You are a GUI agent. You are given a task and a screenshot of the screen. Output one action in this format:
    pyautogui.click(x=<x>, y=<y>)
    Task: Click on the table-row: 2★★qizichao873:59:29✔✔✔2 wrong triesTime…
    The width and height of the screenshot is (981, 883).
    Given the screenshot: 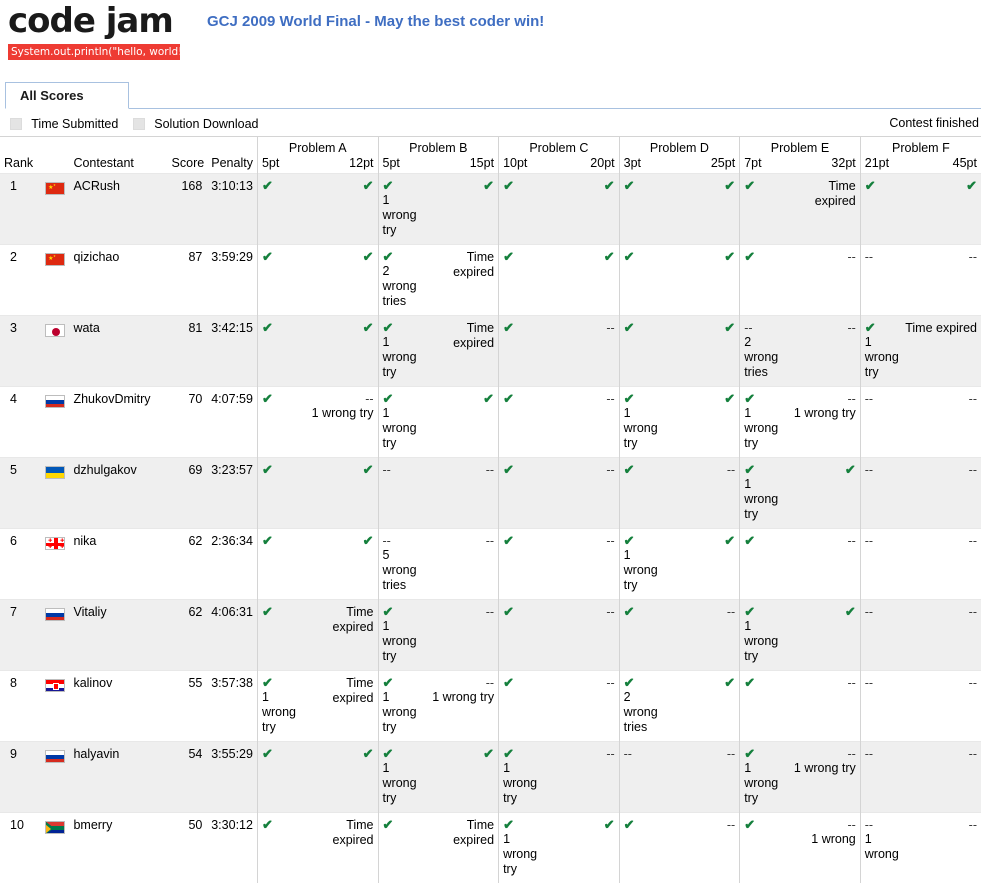 What is the action you would take?
    pyautogui.click(x=490, y=280)
    